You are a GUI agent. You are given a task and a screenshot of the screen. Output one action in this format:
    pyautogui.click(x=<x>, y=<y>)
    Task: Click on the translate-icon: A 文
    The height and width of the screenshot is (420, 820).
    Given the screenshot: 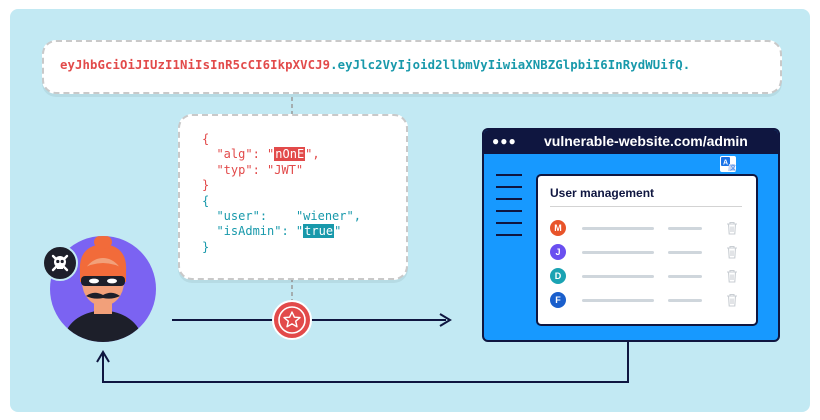 What is the action you would take?
    pyautogui.click(x=728, y=164)
    